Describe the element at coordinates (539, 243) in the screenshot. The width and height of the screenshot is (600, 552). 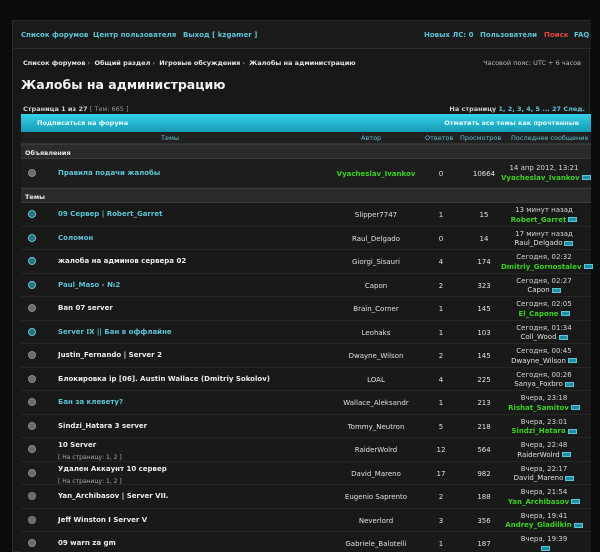
I see `last-post-user: Raul_Delgado` at that location.